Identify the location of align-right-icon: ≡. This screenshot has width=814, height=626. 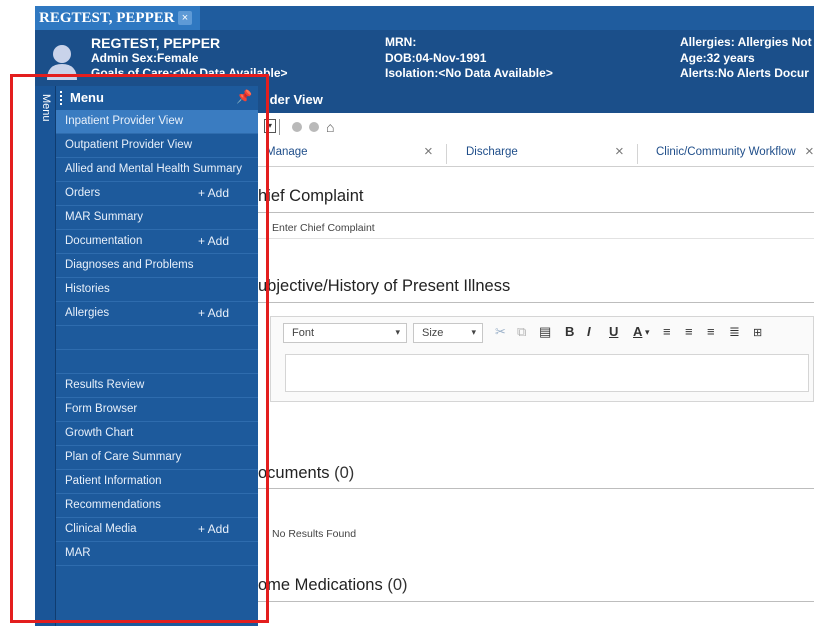
(711, 331).